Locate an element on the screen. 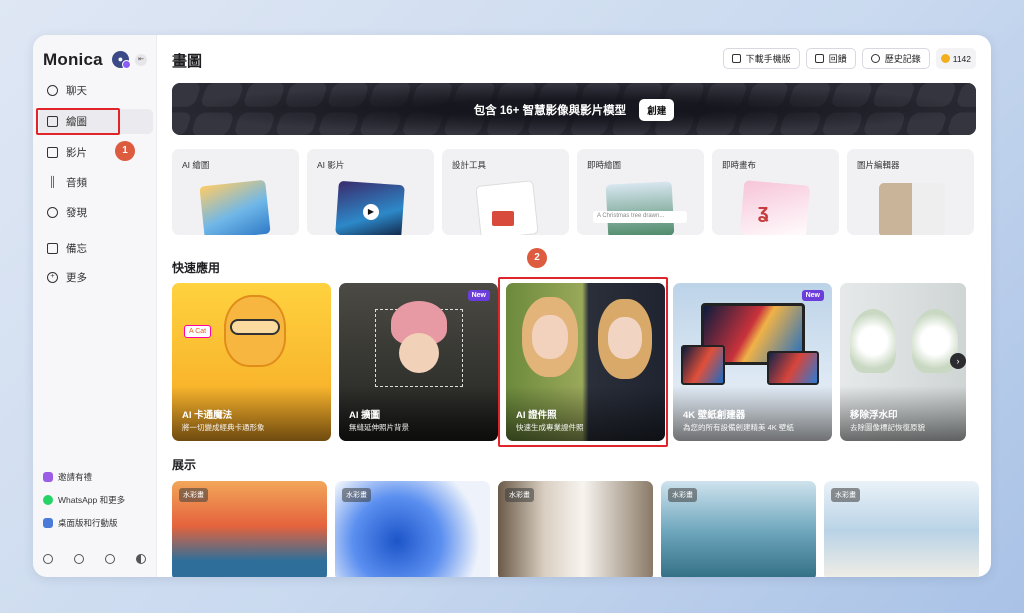  sidebar-item-discover: 發現 is located at coordinates (96, 212).